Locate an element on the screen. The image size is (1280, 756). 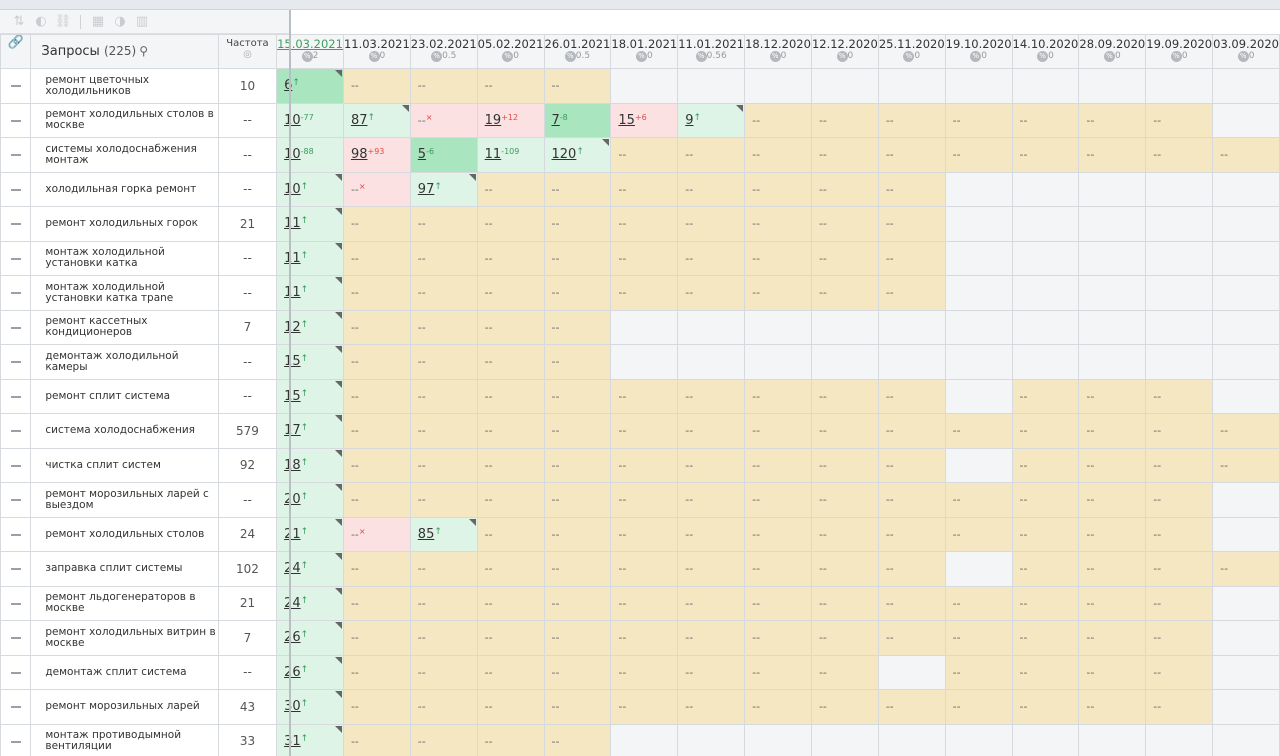
position-value: 97 is located at coordinates (426, 189).